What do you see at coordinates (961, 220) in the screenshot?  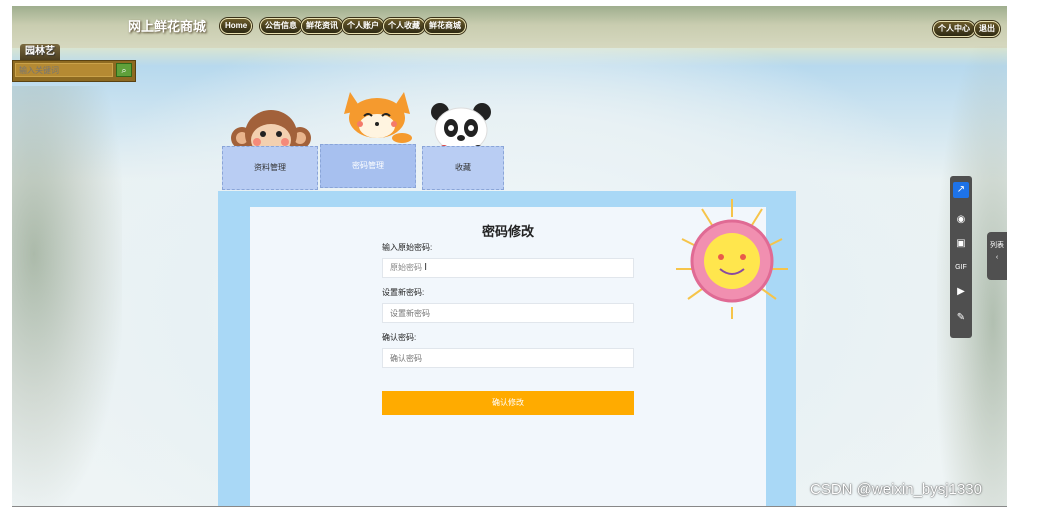 I see `camera-icon: ◉` at bounding box center [961, 220].